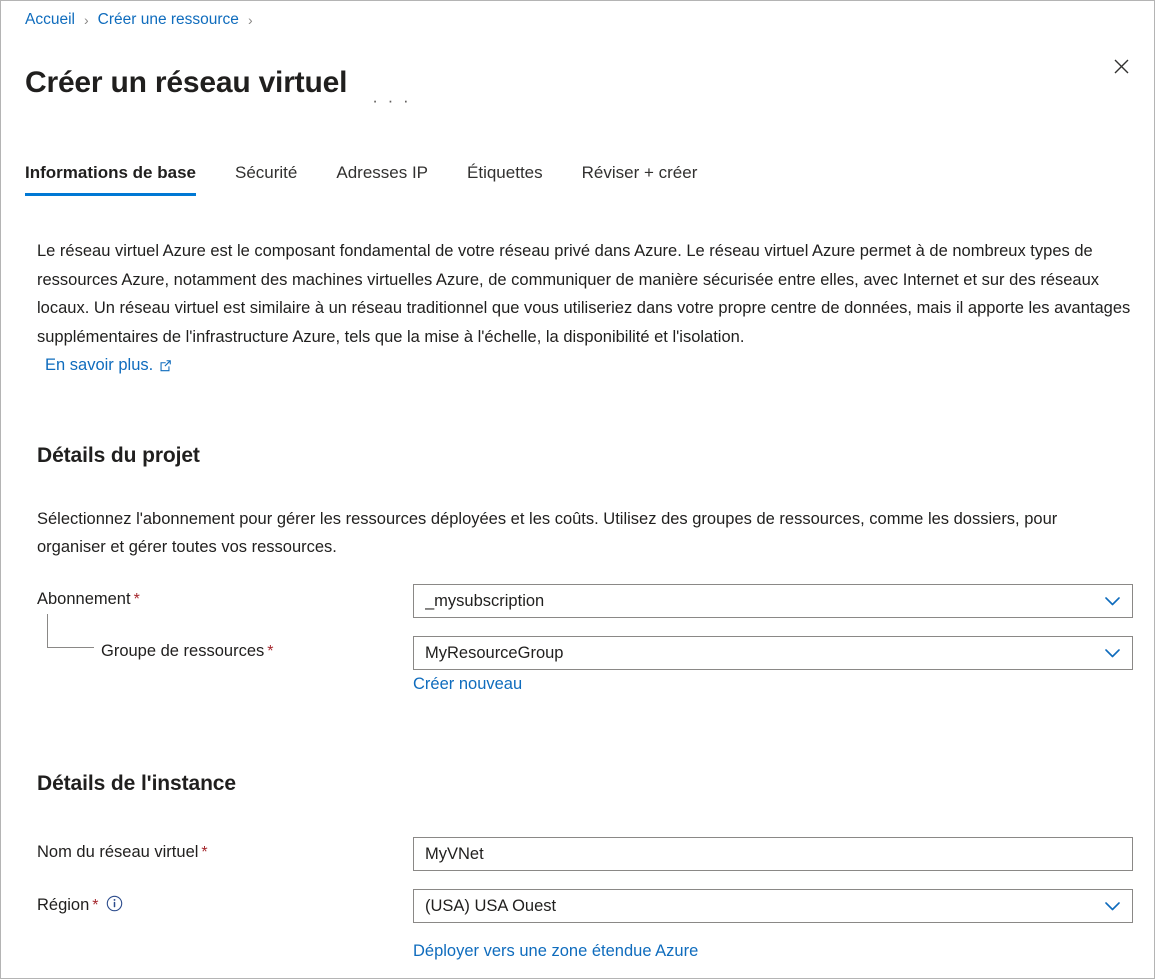 The image size is (1155, 979). What do you see at coordinates (186, 83) in the screenshot?
I see `page-title: Créer un réseau virtuel` at bounding box center [186, 83].